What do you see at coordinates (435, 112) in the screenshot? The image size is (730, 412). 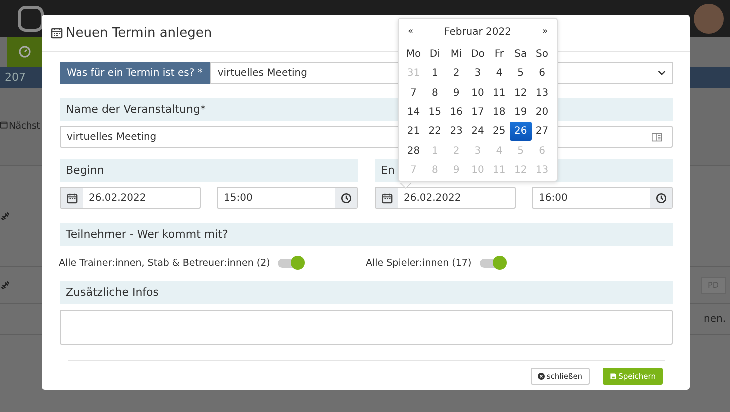 I see `calendar-day: 15` at bounding box center [435, 112].